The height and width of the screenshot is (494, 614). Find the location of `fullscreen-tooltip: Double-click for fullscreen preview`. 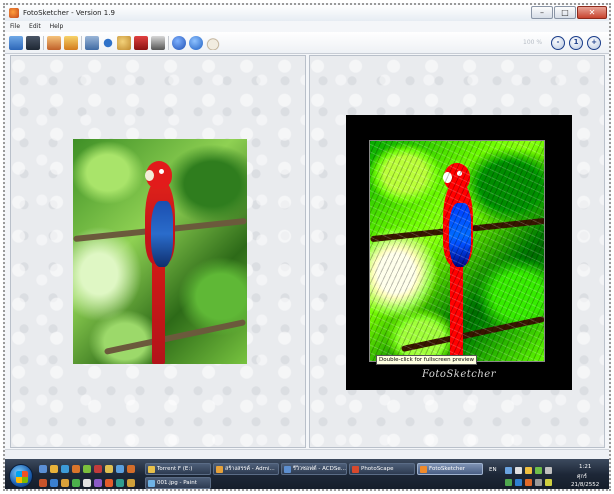

fullscreen-tooltip: Double-click for fullscreen preview is located at coordinates (427, 360).